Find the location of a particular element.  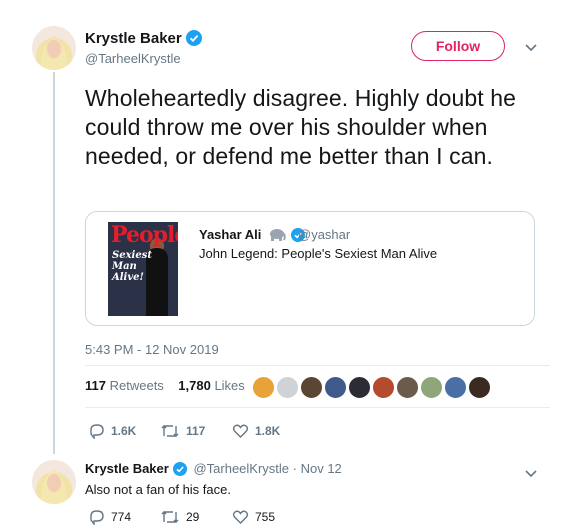

reply-author-name: Krystle Baker is located at coordinates (127, 468).